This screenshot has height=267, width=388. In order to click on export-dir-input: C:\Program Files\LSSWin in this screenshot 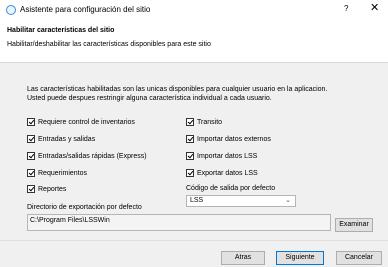, I will do `click(179, 222)`.